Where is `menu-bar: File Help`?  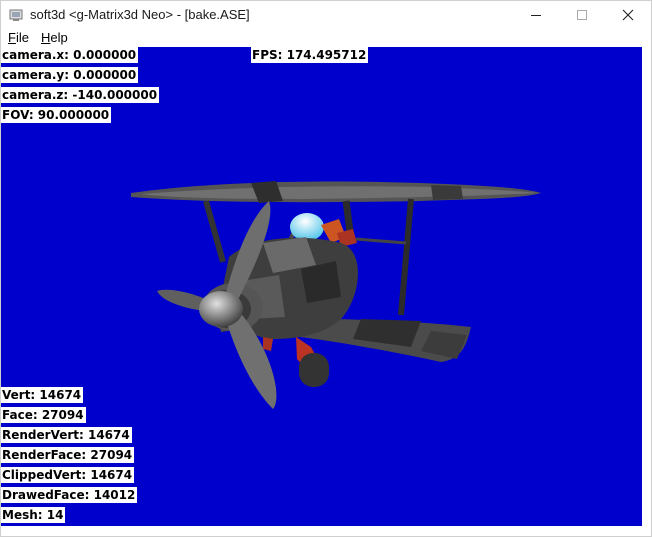
menu-bar: File Help is located at coordinates (326, 38).